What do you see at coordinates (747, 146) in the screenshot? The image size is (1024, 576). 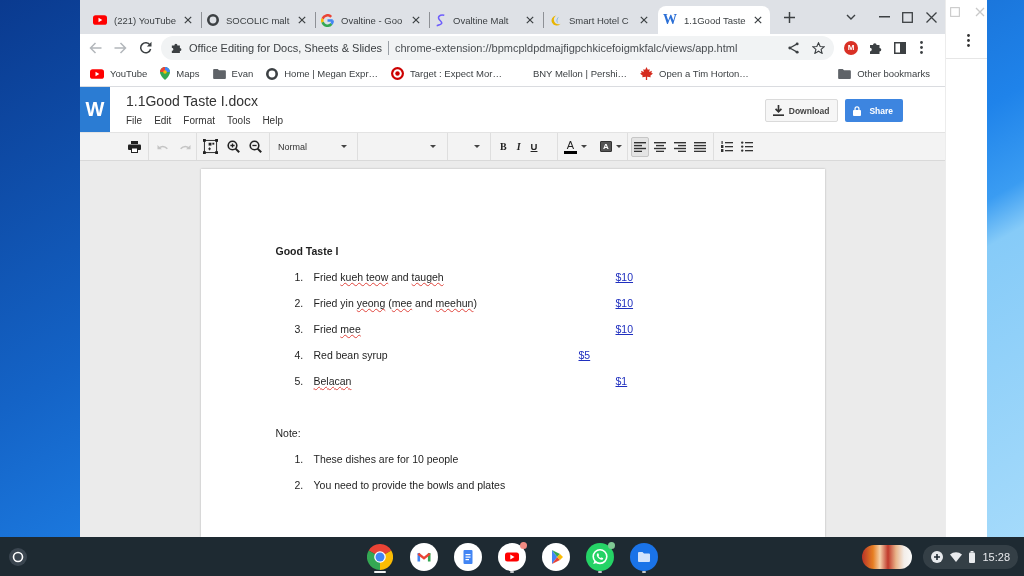 I see `bullet-list-icon` at bounding box center [747, 146].